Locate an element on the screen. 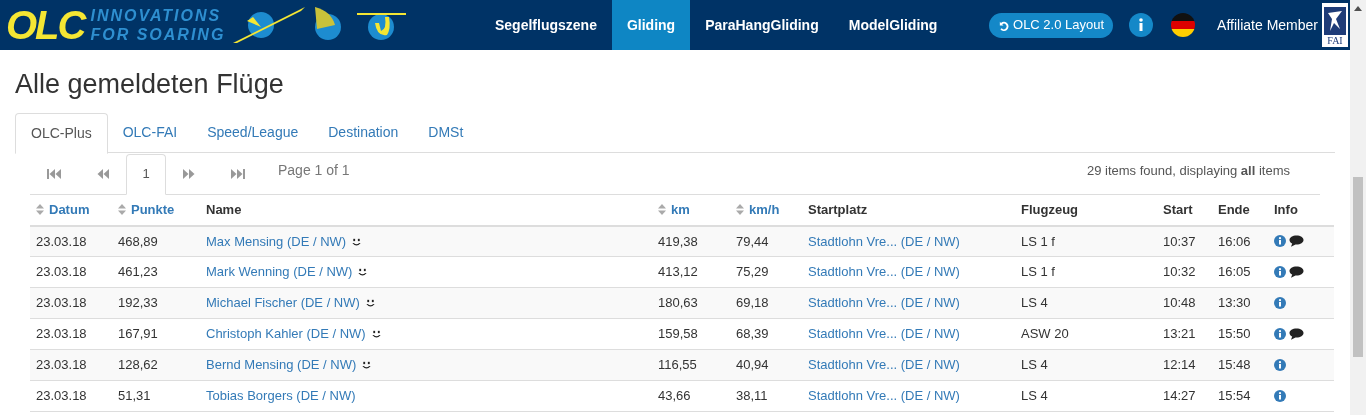  pilot-link: Christoph Kahler (DE / NW) is located at coordinates (286, 334).